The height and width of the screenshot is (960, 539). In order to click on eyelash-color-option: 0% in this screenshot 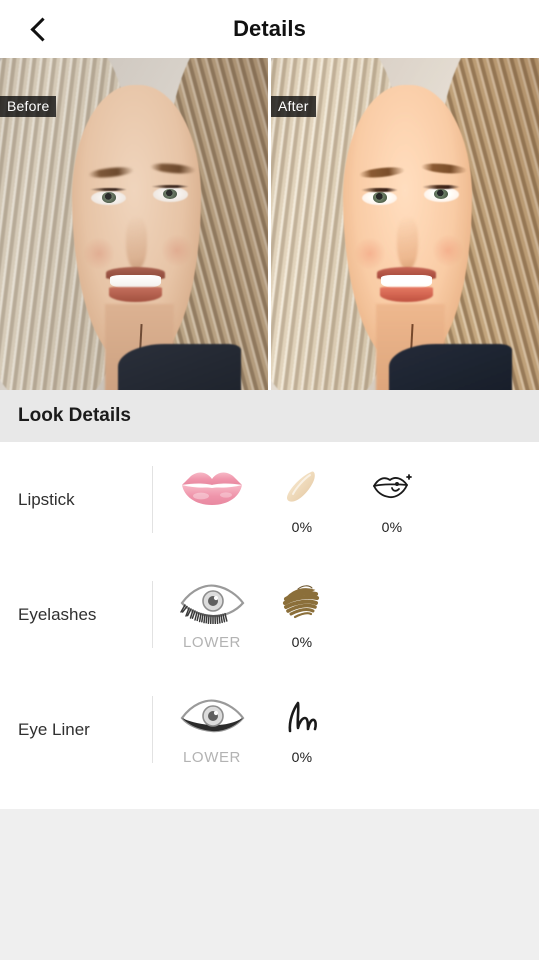, I will do `click(302, 615)`.